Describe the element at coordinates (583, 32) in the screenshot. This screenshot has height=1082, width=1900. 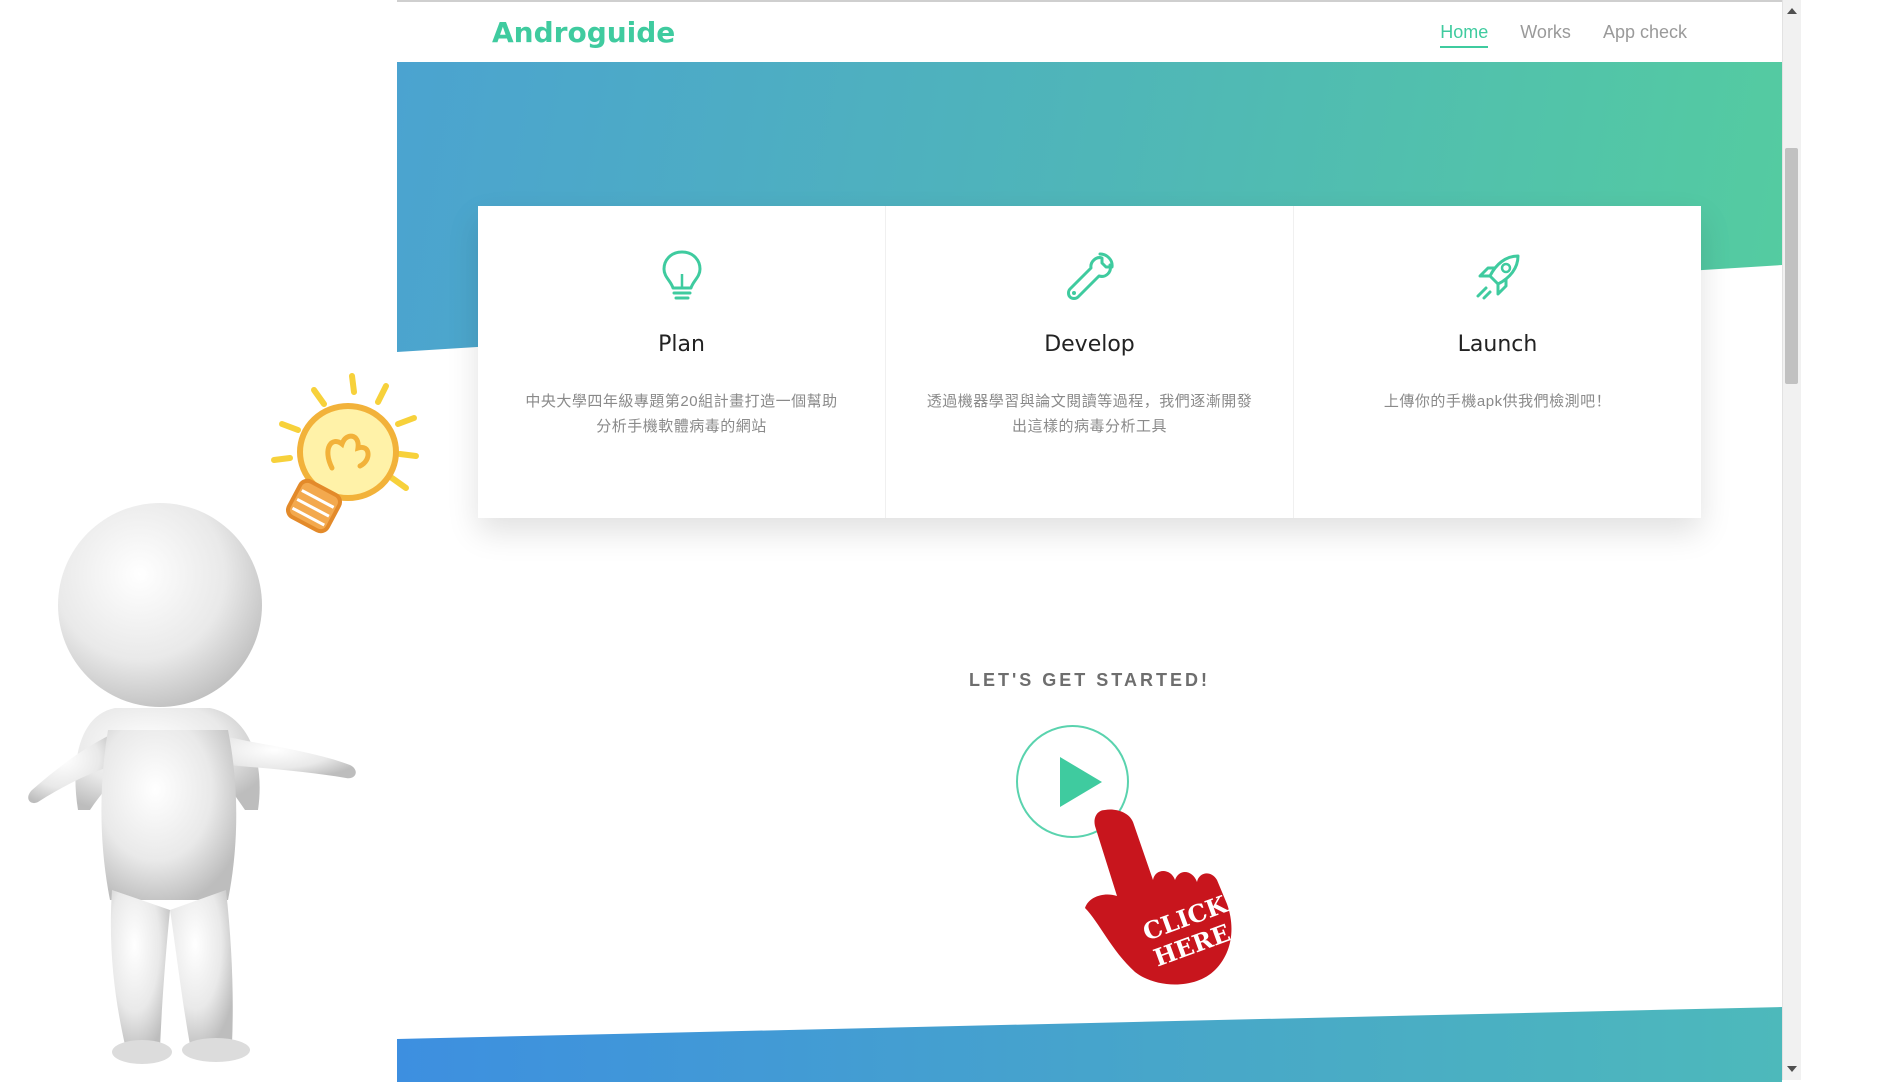
I see `brand-logo: Androguide` at that location.